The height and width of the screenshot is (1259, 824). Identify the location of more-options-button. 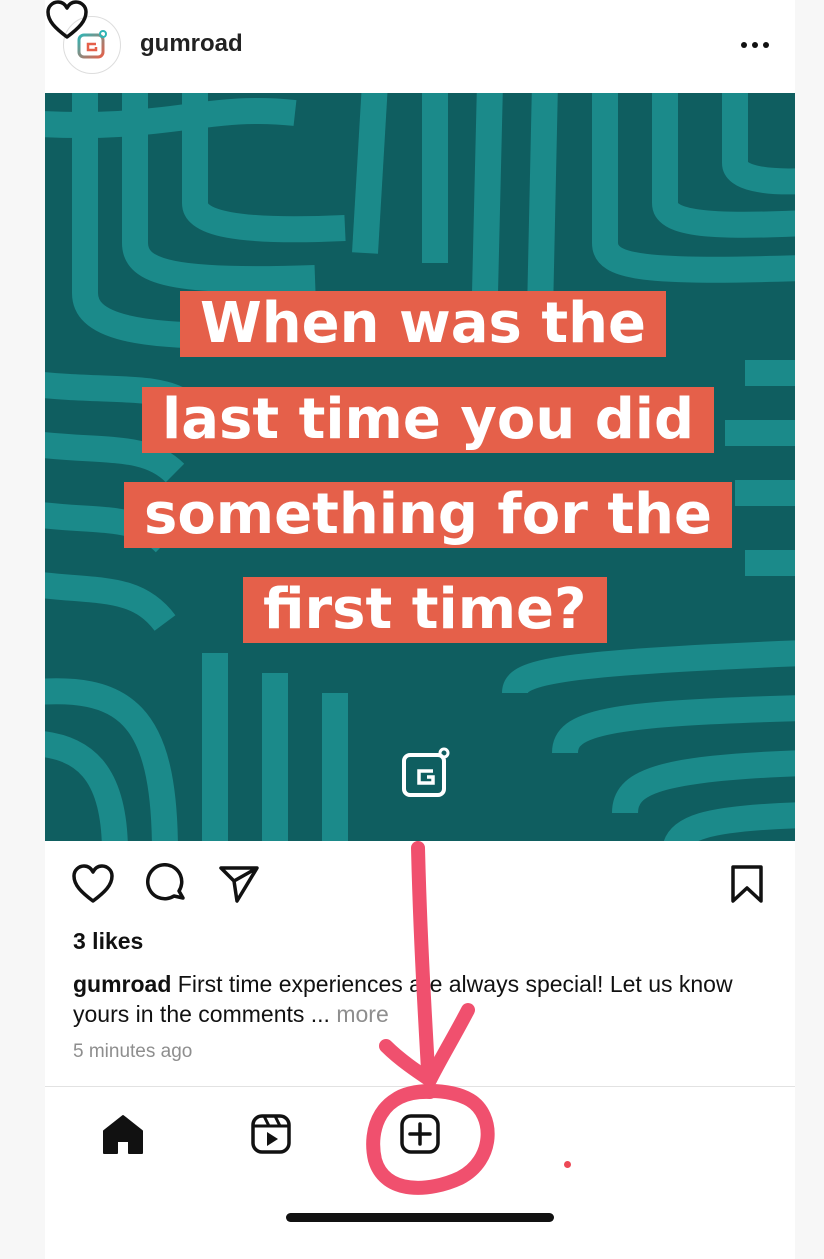
(755, 45).